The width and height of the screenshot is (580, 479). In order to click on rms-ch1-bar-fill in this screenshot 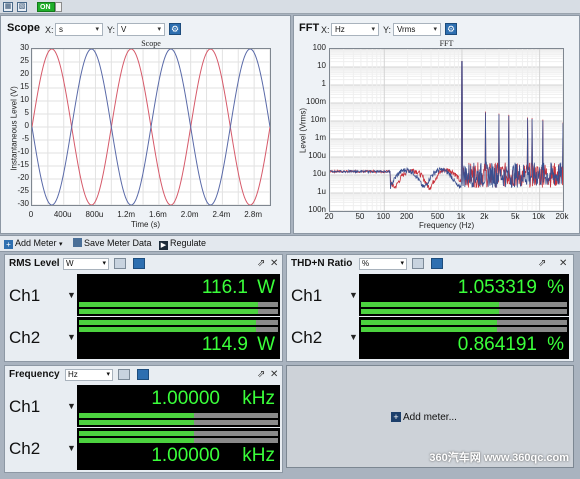, I will do `click(169, 304)`.